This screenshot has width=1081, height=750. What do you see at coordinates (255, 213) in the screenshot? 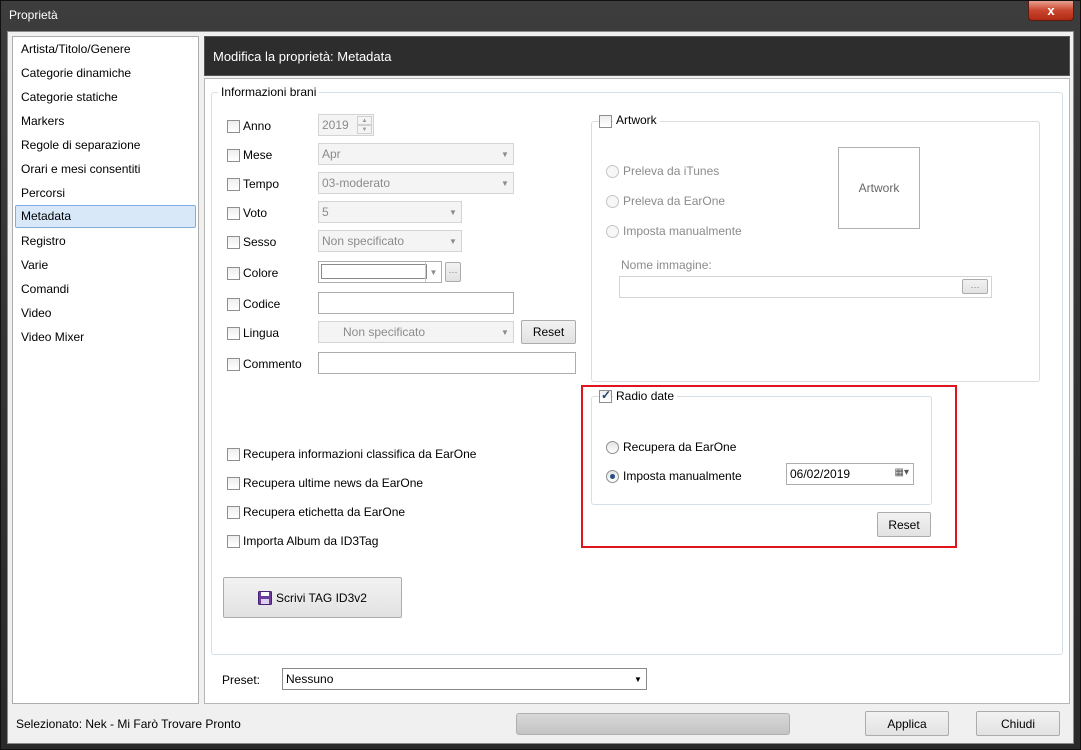
I see `voto-label: Voto` at bounding box center [255, 213].